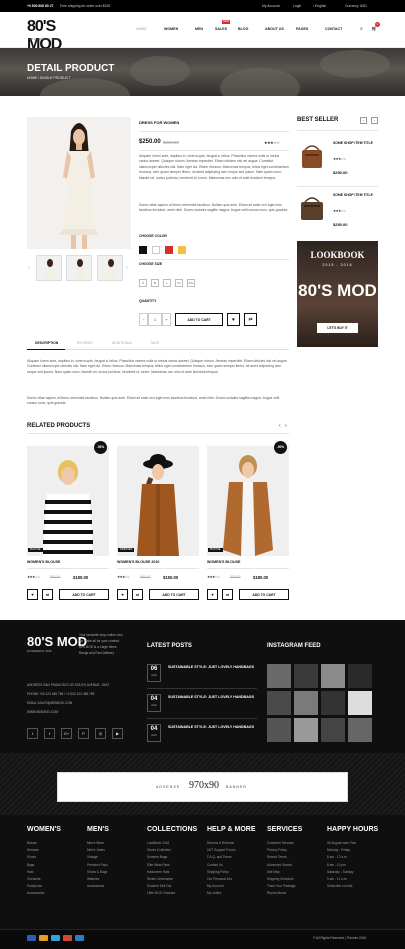 This screenshot has width=405, height=949. Describe the element at coordinates (98, 865) in the screenshot. I see `footer-link: Premium Pack` at that location.